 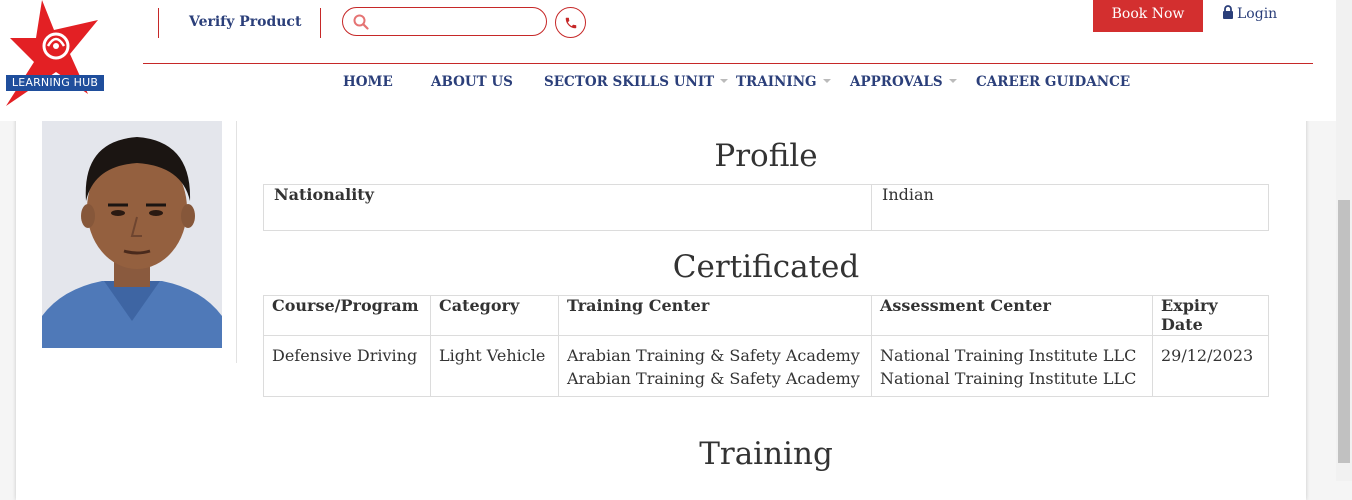 I want to click on category-cell: Light Vehicle, so click(x=494, y=366).